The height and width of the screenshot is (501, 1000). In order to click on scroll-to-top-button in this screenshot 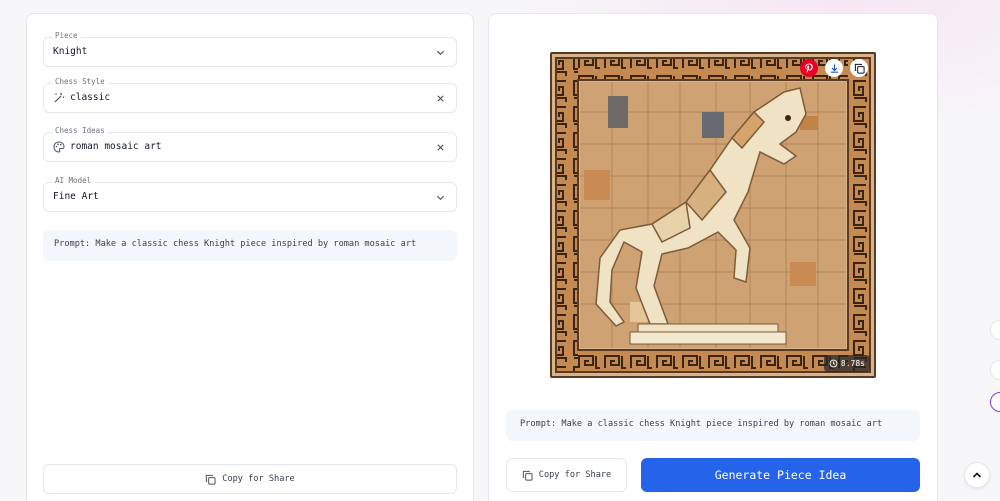, I will do `click(977, 475)`.